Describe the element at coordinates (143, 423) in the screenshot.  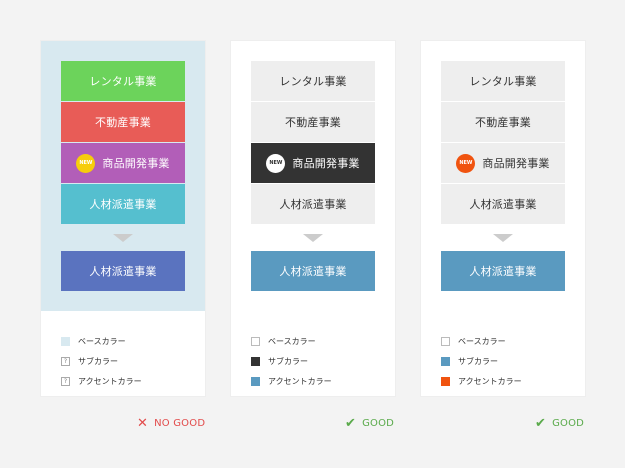
I see `cross-icon: ✕` at that location.